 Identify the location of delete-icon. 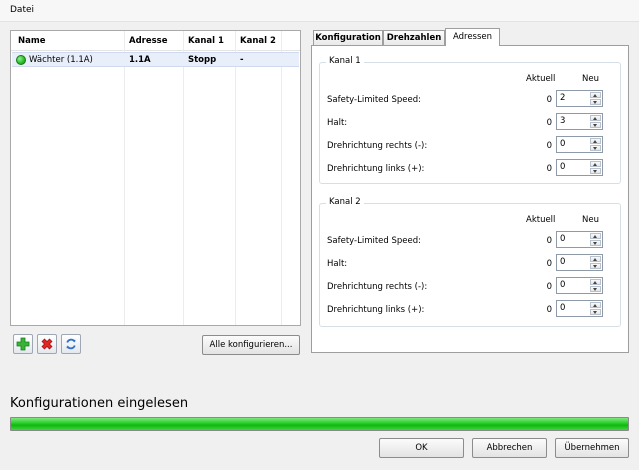
(47, 344).